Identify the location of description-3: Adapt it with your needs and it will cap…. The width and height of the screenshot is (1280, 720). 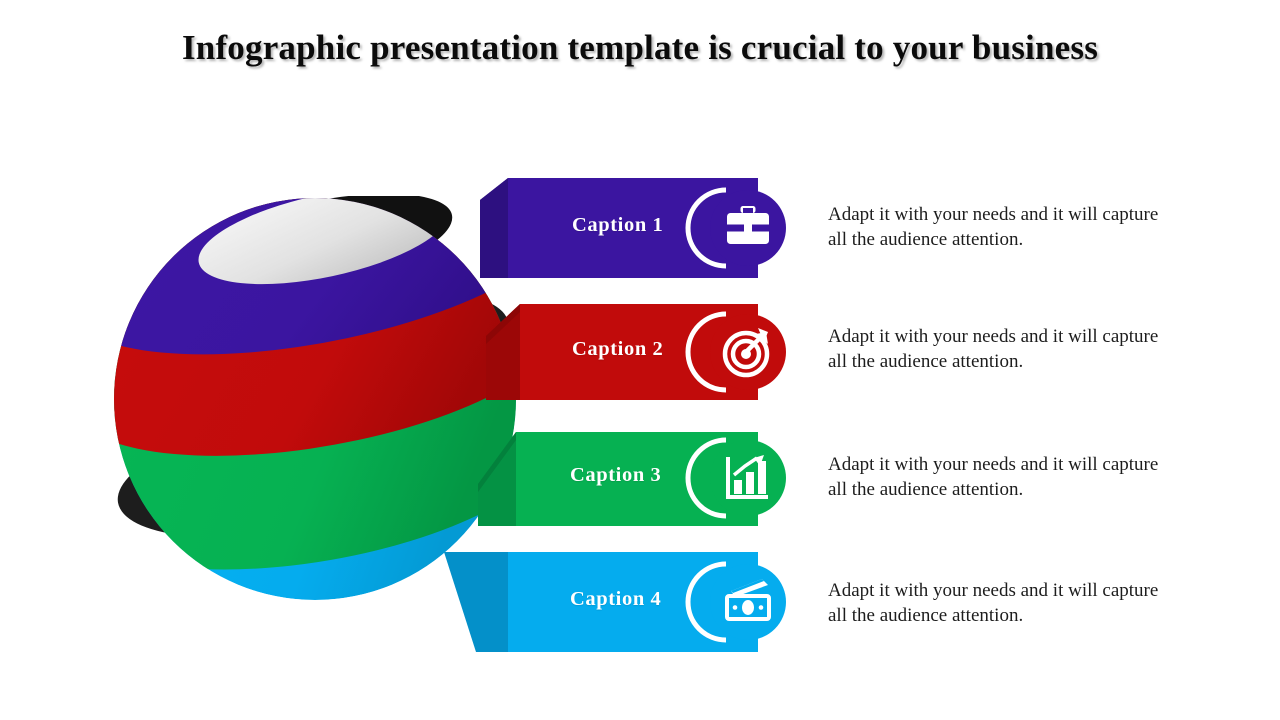
(993, 477).